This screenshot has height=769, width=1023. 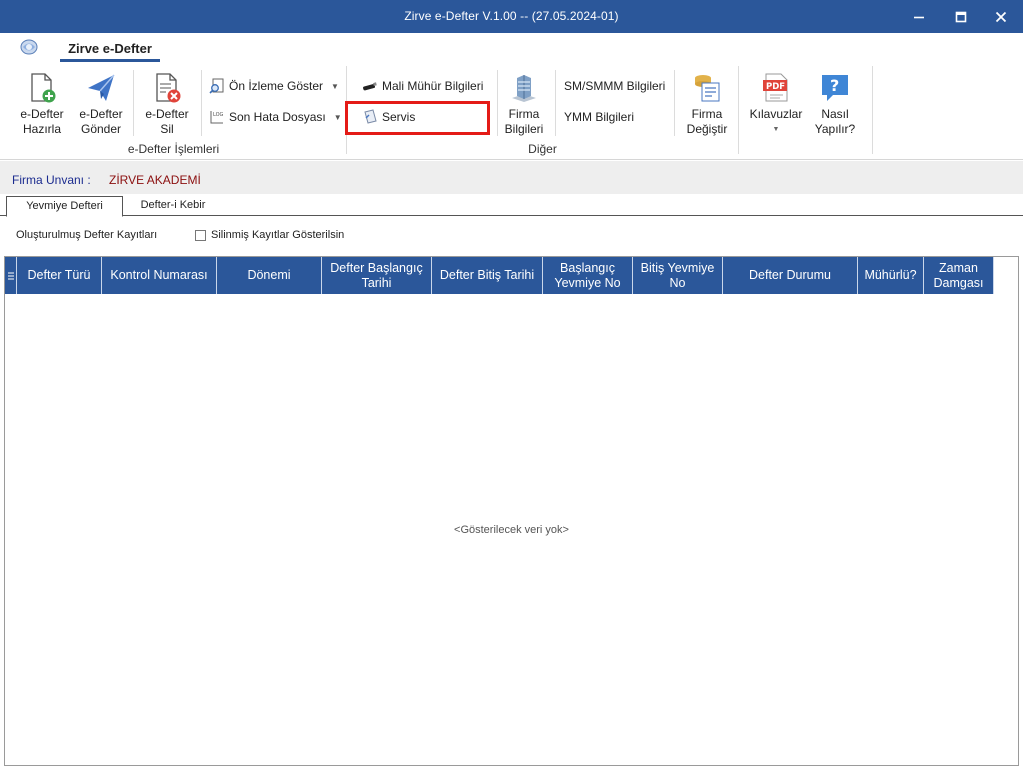 I want to click on sm-smmm-bilgileri-button: SM/SMMM Bilgileri, so click(x=614, y=86).